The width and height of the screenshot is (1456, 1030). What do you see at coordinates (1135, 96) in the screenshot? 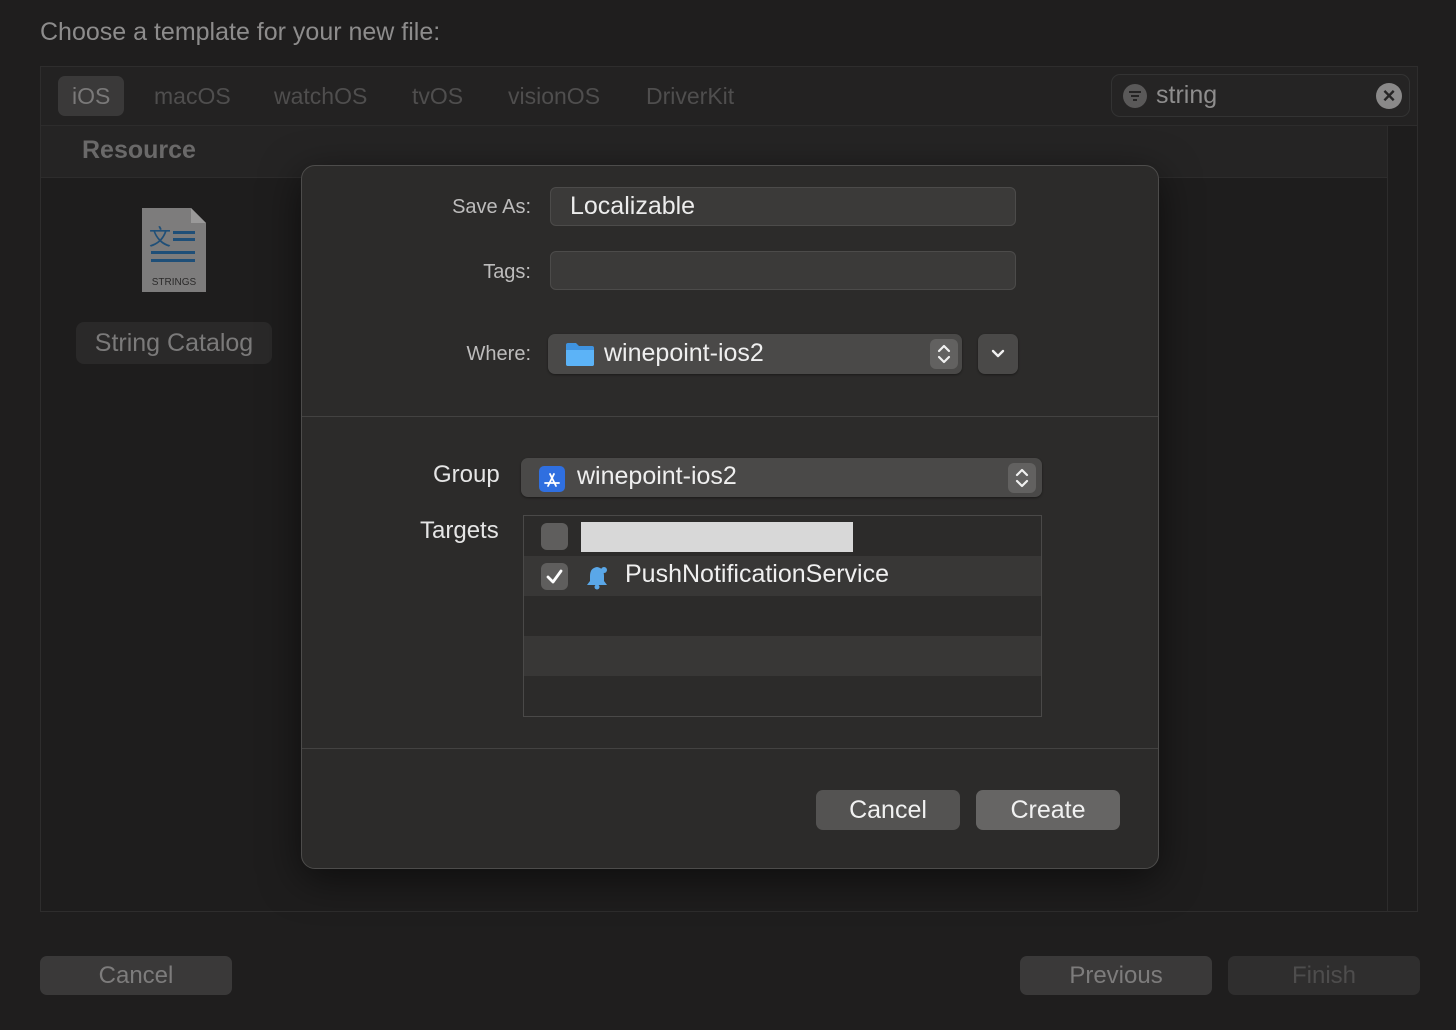
I see `filter-icon` at bounding box center [1135, 96].